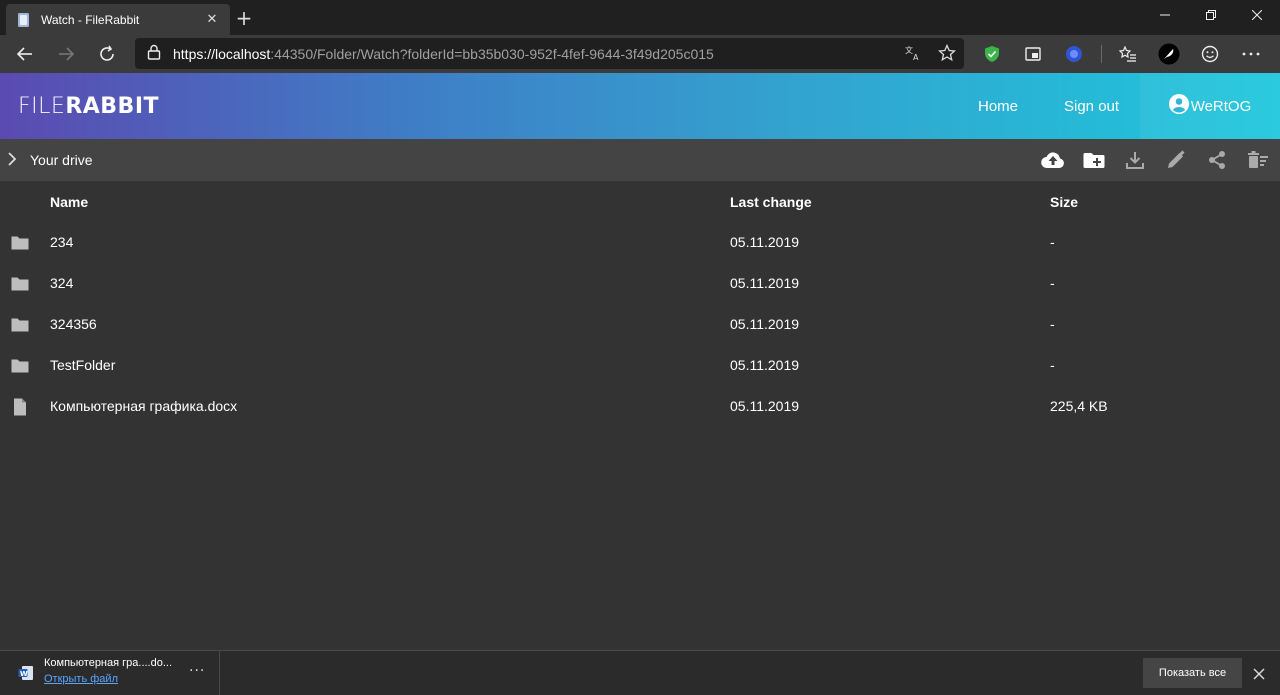 Image resolution: width=1280 pixels, height=695 pixels. Describe the element at coordinates (1258, 160) in the screenshot. I see `delete-sweep-icon` at that location.